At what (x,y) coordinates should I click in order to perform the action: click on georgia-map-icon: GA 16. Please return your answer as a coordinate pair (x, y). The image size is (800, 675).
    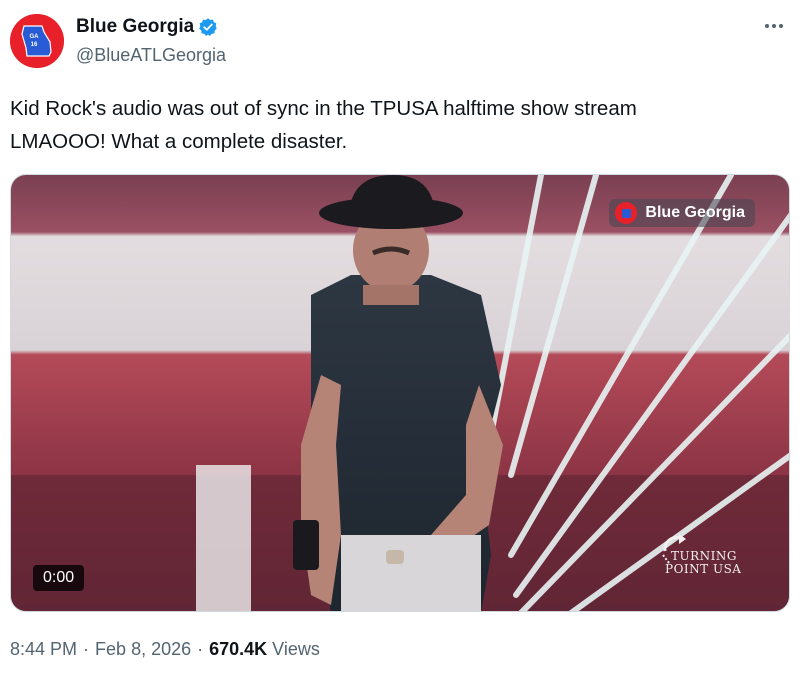
    Looking at the image, I should click on (37, 41).